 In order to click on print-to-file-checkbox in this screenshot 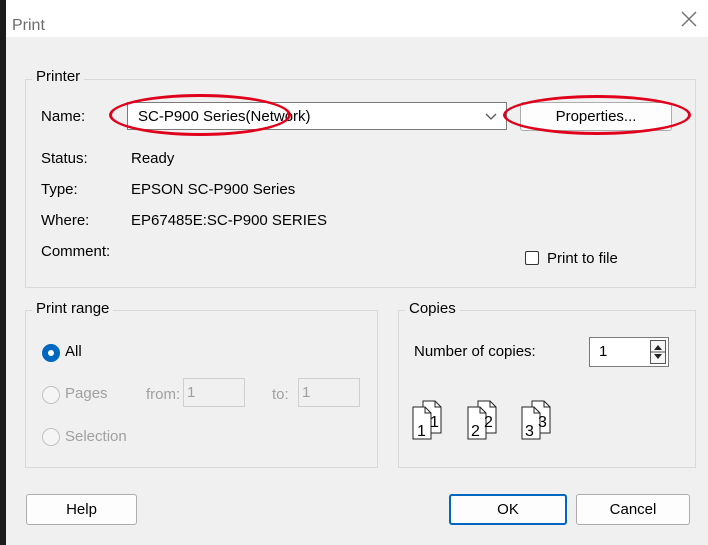, I will do `click(532, 258)`.